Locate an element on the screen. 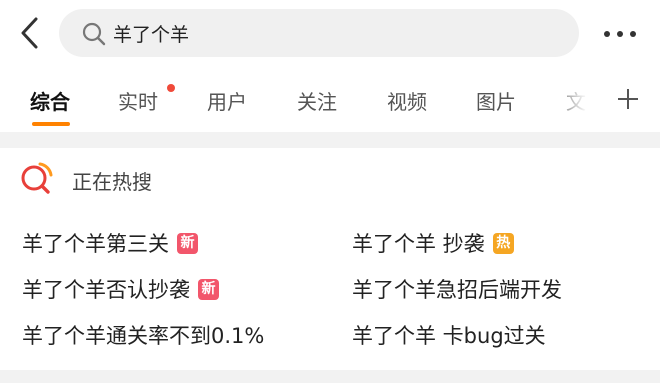 The image size is (660, 383). tab-realtime: 实时 is located at coordinates (138, 100).